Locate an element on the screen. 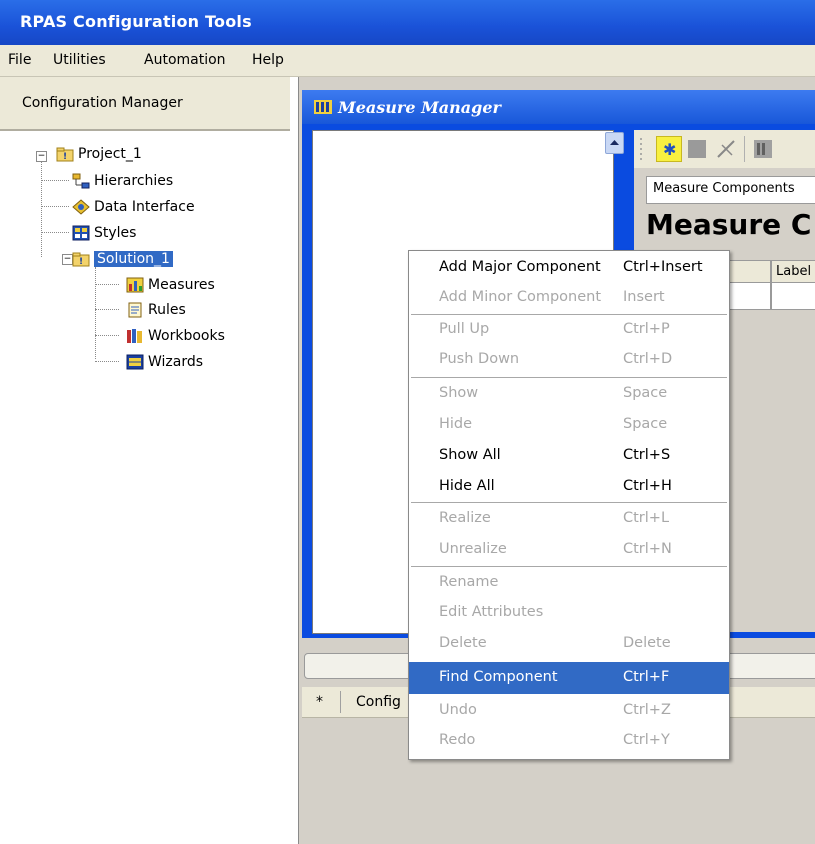 This screenshot has height=844, width=815. menu-item-label: Rename is located at coordinates (469, 582).